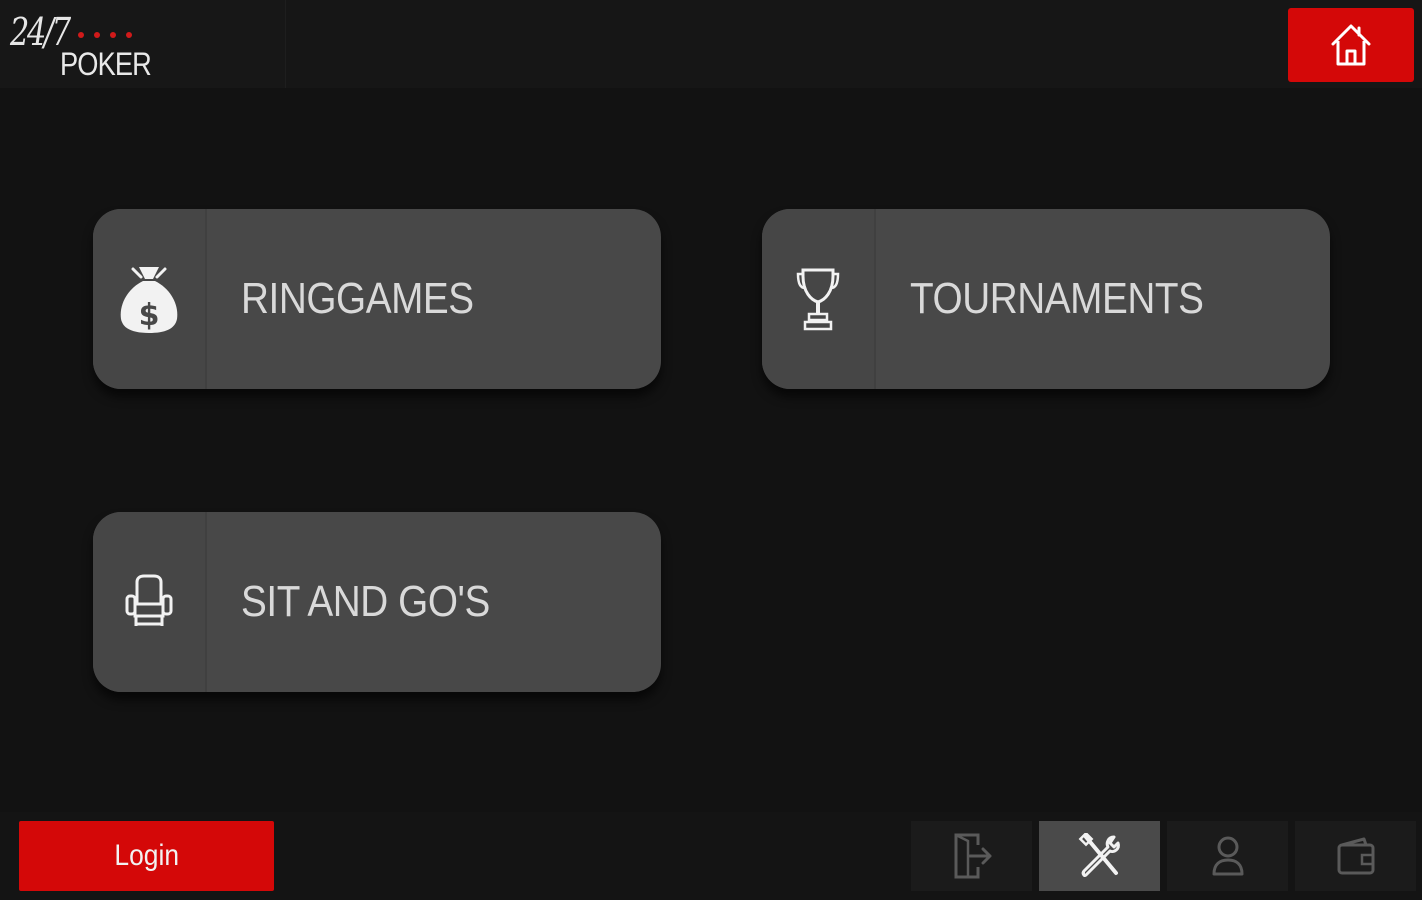 This screenshot has height=900, width=1422. I want to click on tools-icon, so click(1099, 855).